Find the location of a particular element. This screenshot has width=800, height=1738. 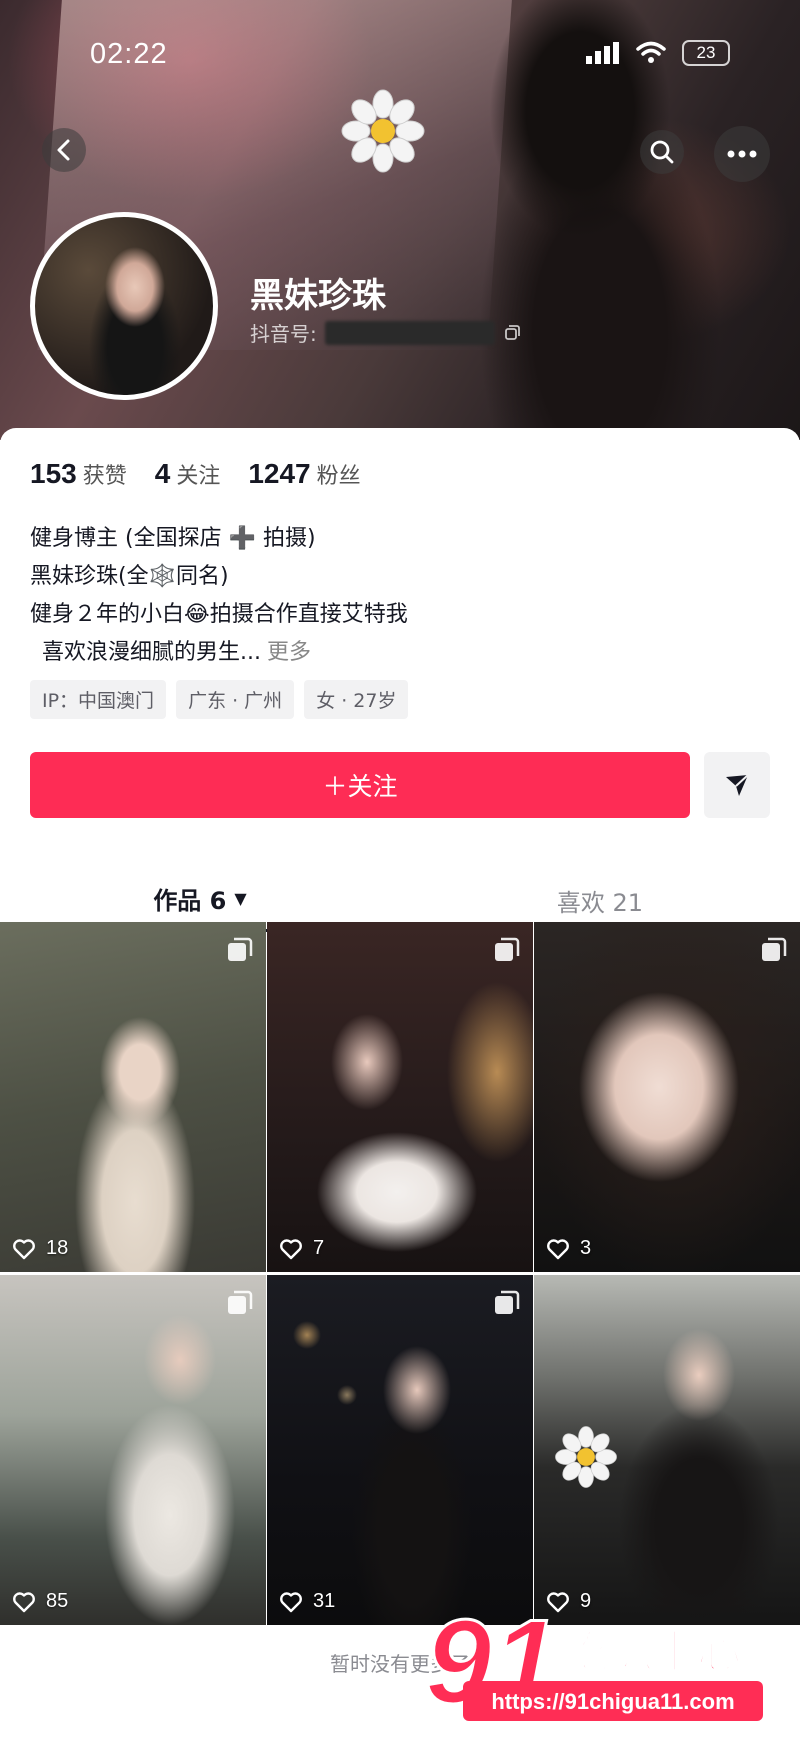

bio-line: 喜欢浪漫细腻的男生... 更多 is located at coordinates (219, 653).